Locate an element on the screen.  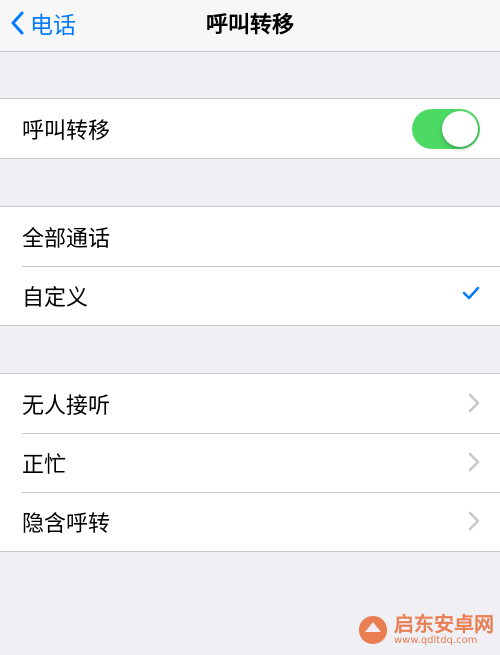
watermark-logo-icon is located at coordinates (373, 630).